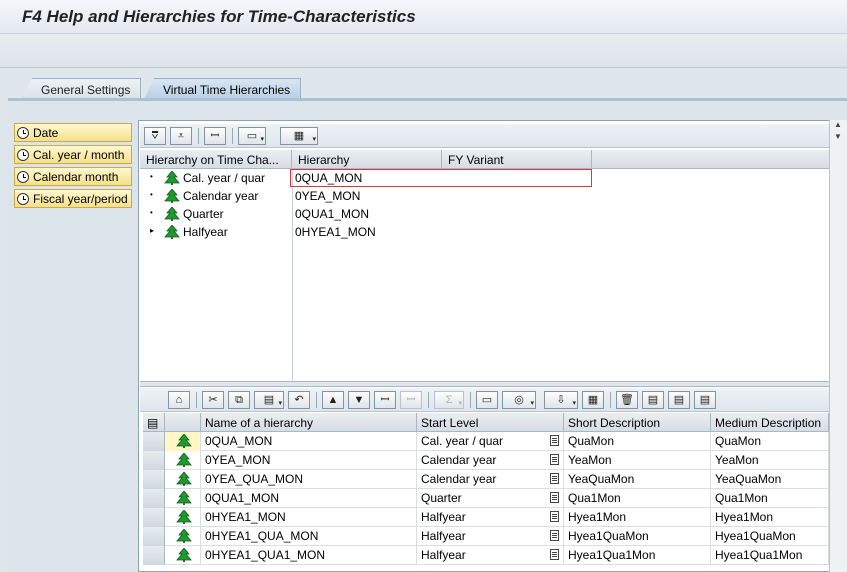 The width and height of the screenshot is (847, 572). What do you see at coordinates (155, 136) in the screenshot?
I see `expand-all-button: ⩢` at bounding box center [155, 136].